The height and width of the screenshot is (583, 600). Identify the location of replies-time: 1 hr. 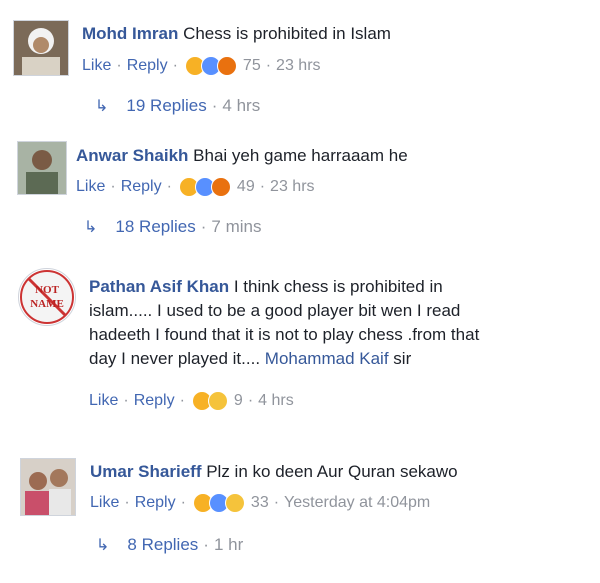
(228, 544).